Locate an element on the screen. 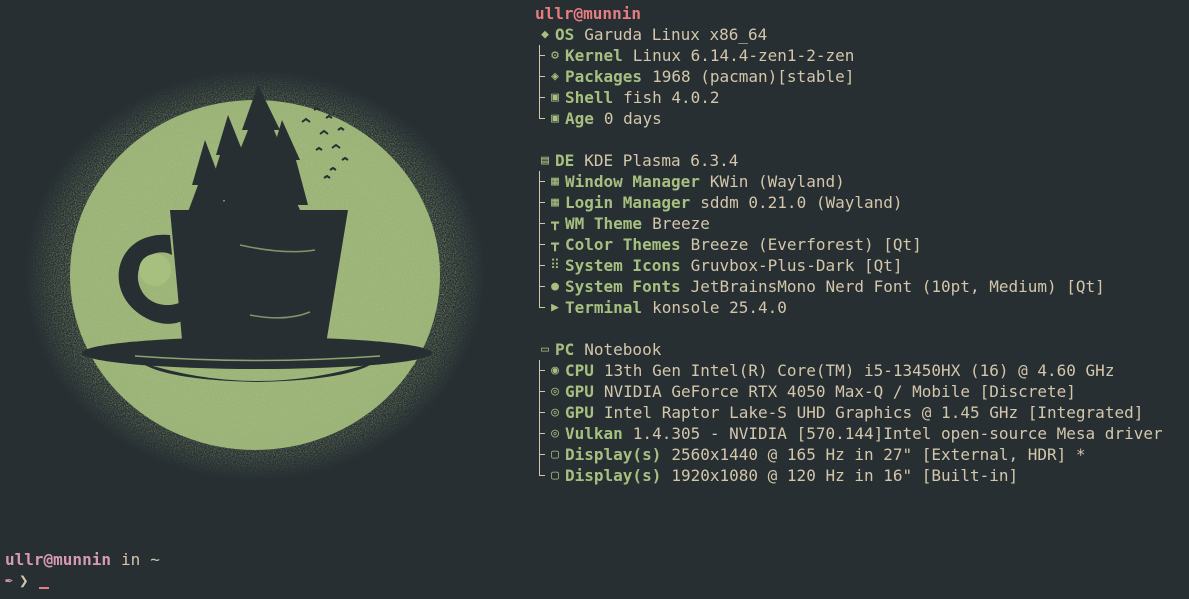 This screenshot has height=599, width=1189. fetch-key: OS is located at coordinates (565, 34).